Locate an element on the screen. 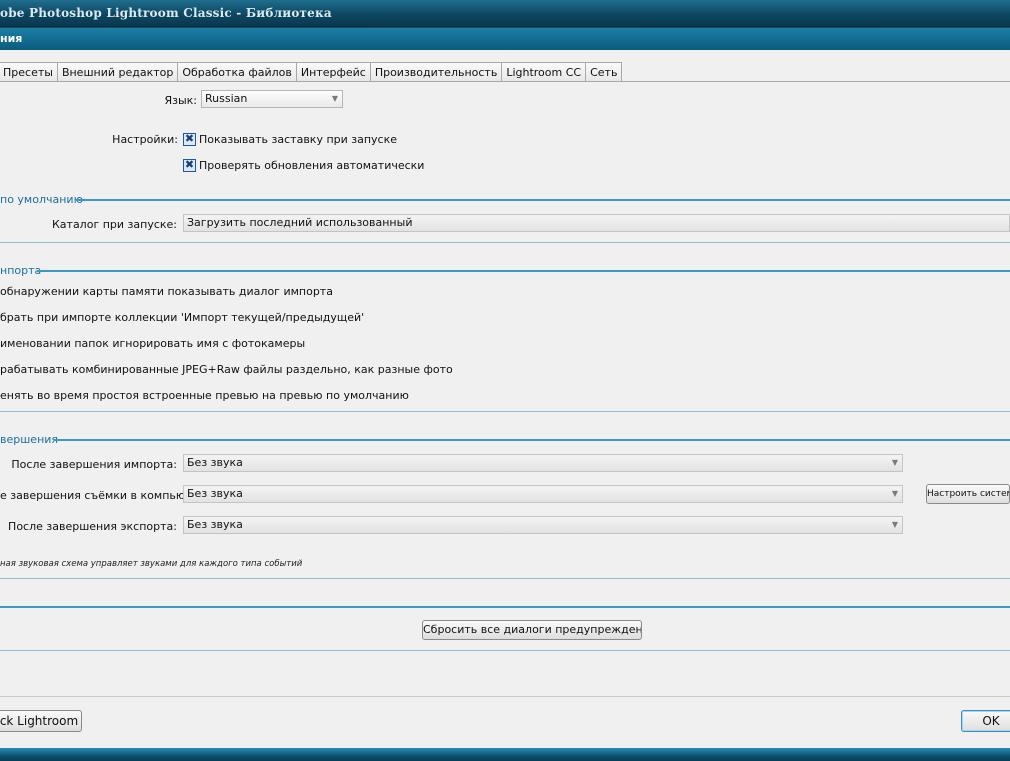 The image size is (1010, 761). export-sound-label: После завершения экспорта: is located at coordinates (92, 526).